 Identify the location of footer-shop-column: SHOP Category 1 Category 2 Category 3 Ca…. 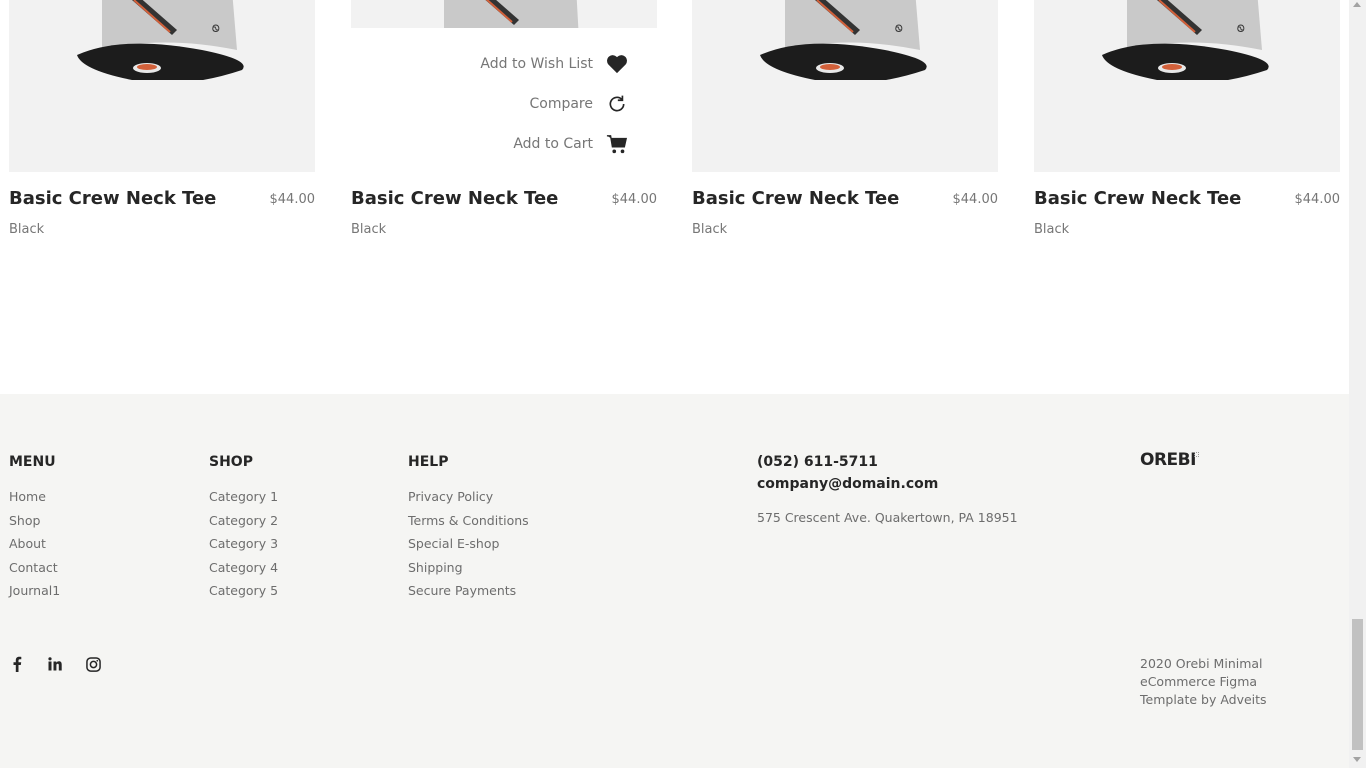
(243, 530).